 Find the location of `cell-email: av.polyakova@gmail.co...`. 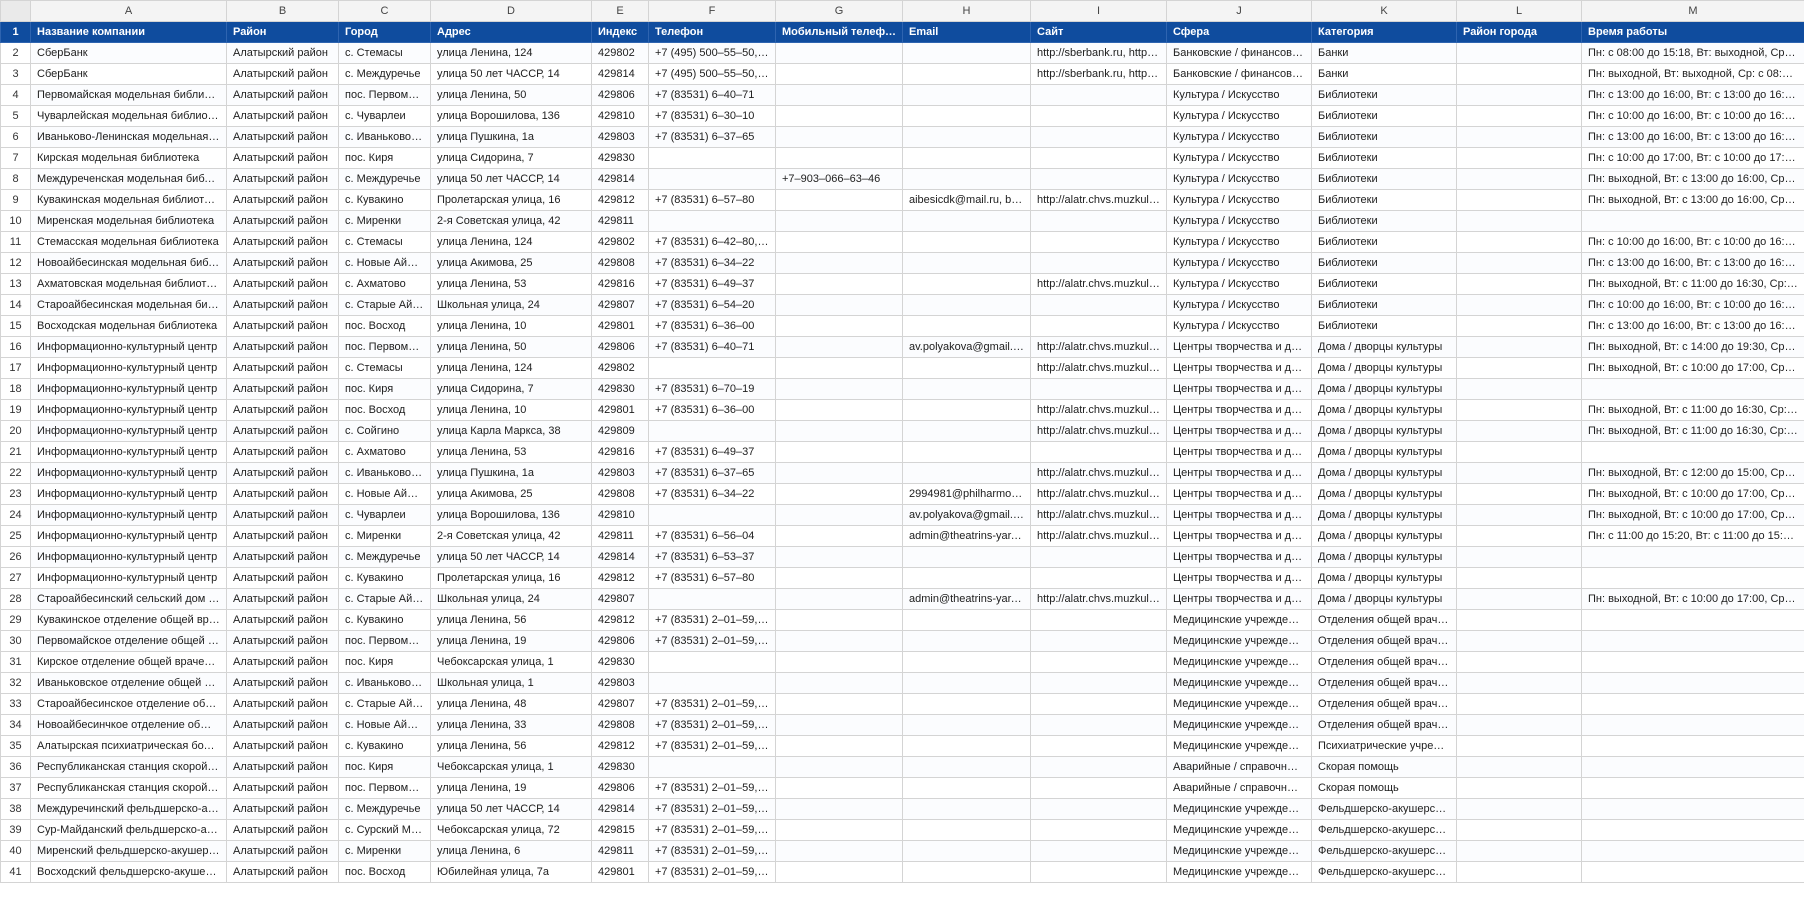

cell-email: av.polyakova@gmail.co... is located at coordinates (966, 515).